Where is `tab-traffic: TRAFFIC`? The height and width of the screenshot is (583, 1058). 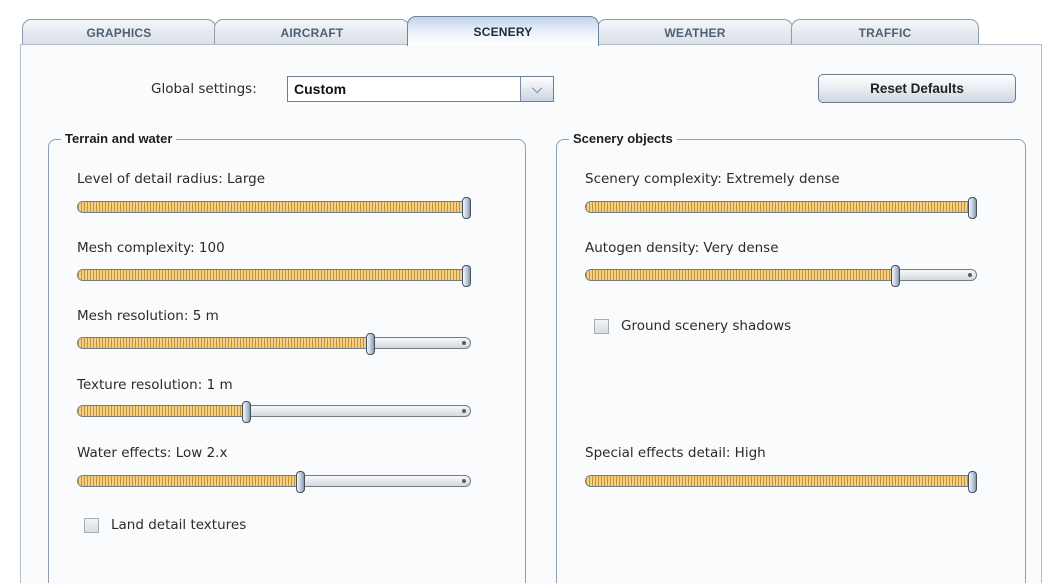
tab-traffic: TRAFFIC is located at coordinates (885, 32).